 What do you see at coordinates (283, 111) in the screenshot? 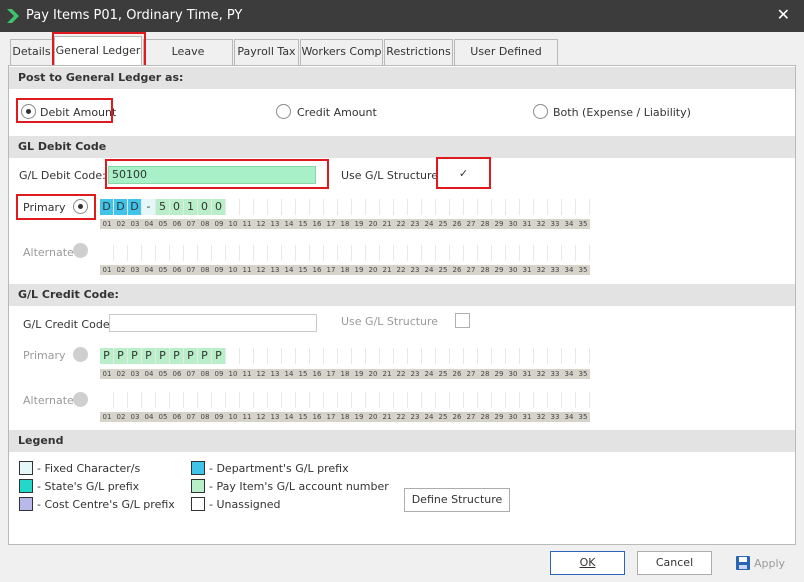
I see `credit-amount-radio` at bounding box center [283, 111].